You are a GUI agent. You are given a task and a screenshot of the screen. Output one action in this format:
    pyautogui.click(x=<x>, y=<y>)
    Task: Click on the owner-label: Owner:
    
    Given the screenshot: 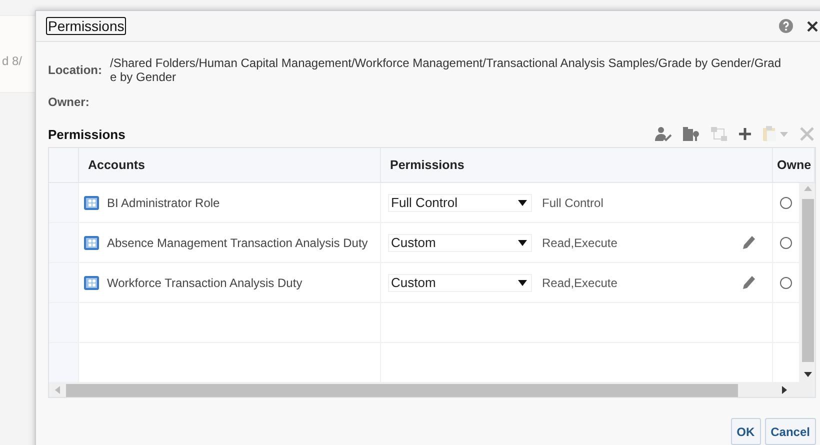 What is the action you would take?
    pyautogui.click(x=69, y=102)
    